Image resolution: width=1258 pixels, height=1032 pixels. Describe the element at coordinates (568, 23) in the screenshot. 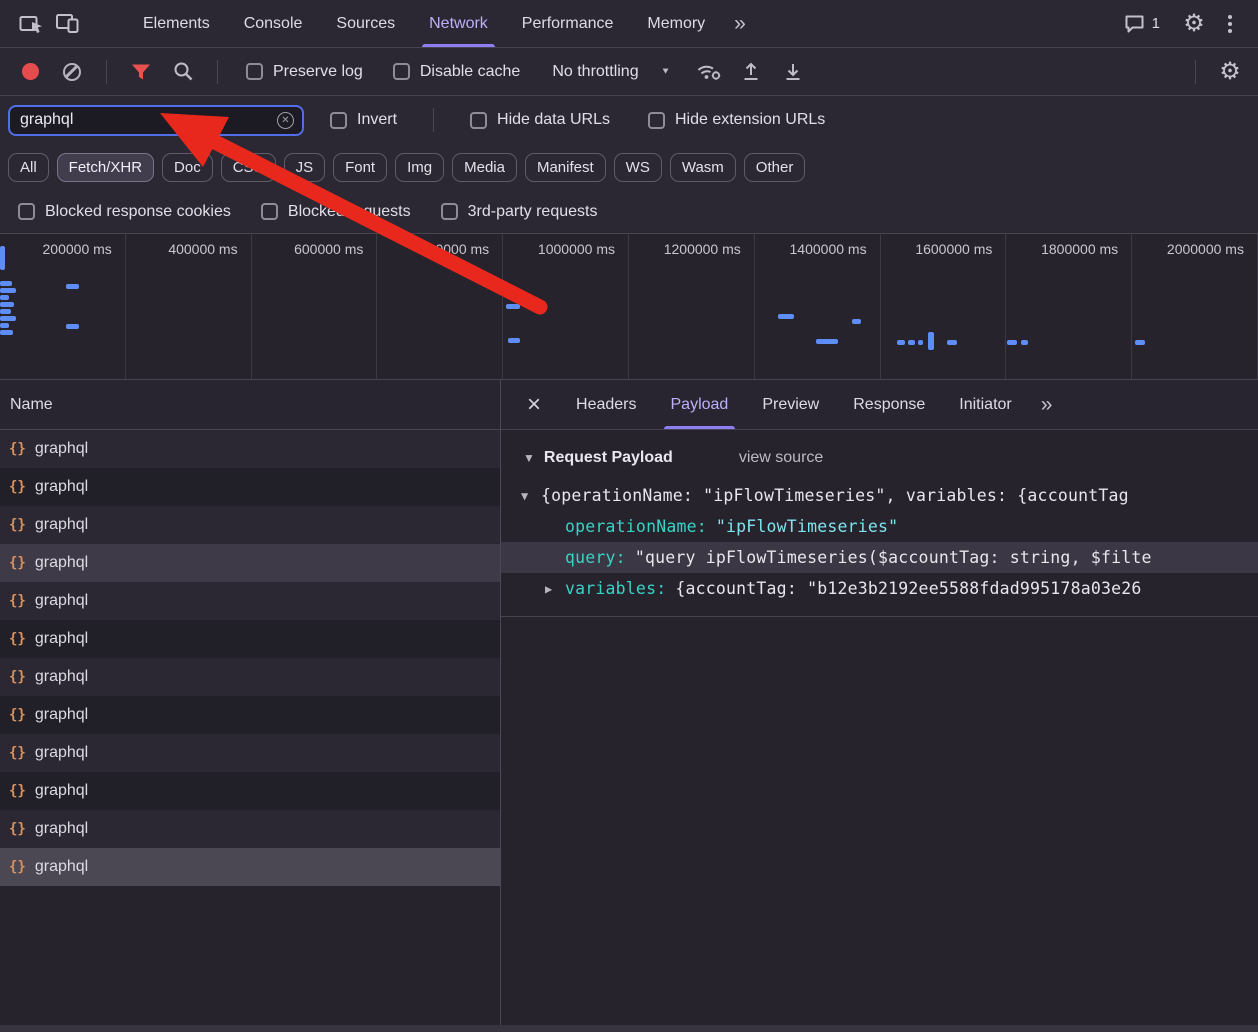

I see `tab-performance: Performance` at that location.